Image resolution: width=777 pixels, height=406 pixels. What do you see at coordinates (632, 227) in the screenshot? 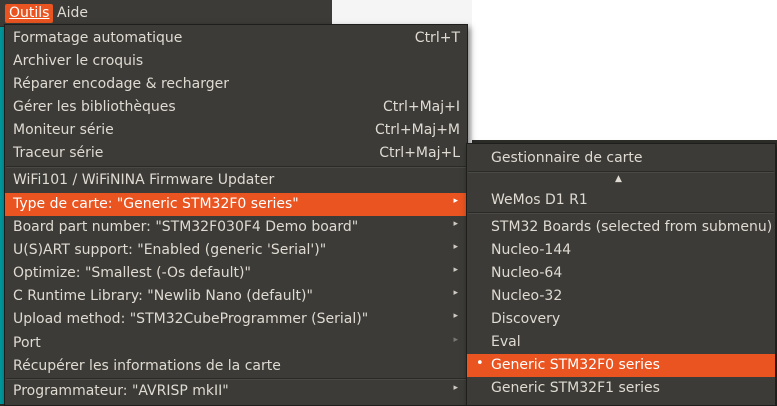
I see `menu-item-label: STM32 Boards (selected from submenu)` at bounding box center [632, 227].